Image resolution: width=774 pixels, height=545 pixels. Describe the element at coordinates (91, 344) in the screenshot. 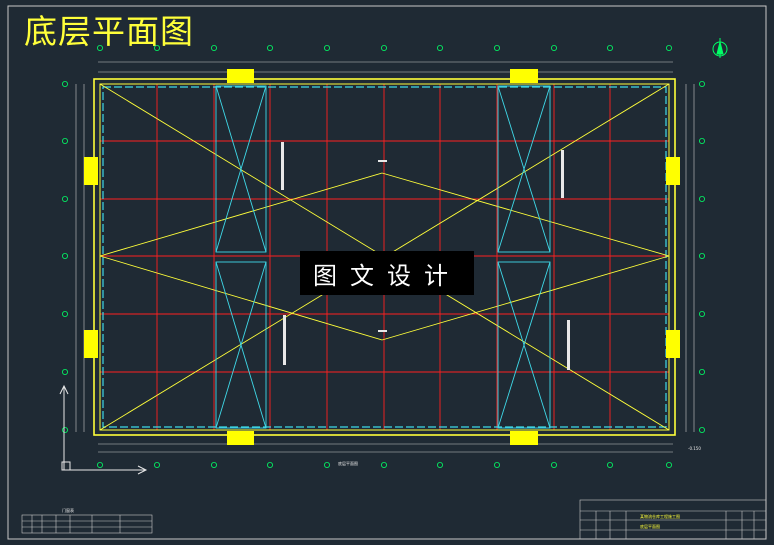

I see `door-left-lower` at that location.